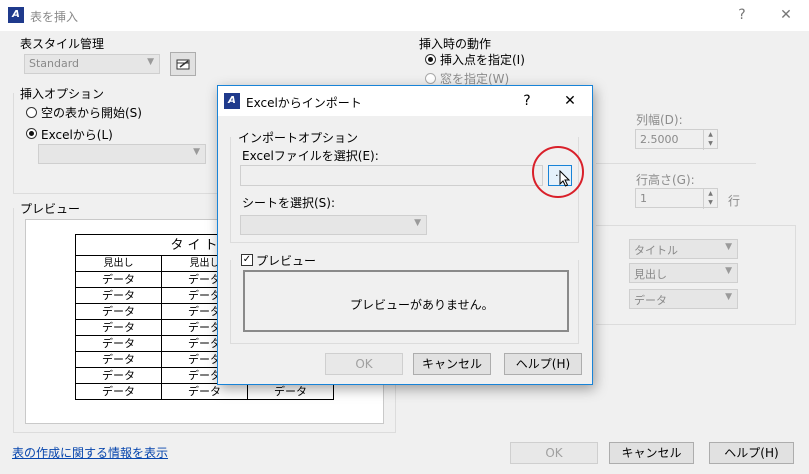  What do you see at coordinates (554, 453) in the screenshot?
I see `ok-button: OK` at bounding box center [554, 453].